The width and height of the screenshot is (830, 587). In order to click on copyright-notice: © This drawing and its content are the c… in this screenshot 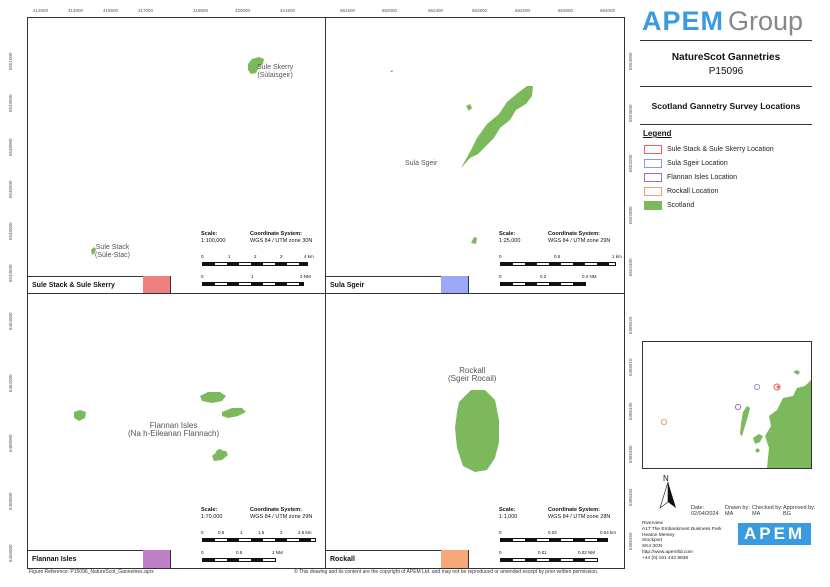, I will do `click(446, 572)`.